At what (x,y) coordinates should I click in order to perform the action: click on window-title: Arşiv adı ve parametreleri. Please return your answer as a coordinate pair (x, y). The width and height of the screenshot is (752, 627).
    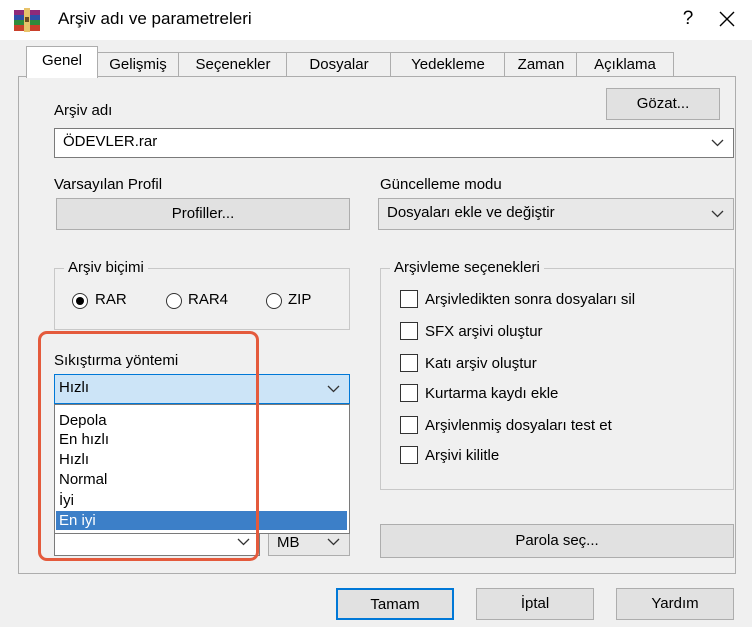
    Looking at the image, I should click on (155, 18).